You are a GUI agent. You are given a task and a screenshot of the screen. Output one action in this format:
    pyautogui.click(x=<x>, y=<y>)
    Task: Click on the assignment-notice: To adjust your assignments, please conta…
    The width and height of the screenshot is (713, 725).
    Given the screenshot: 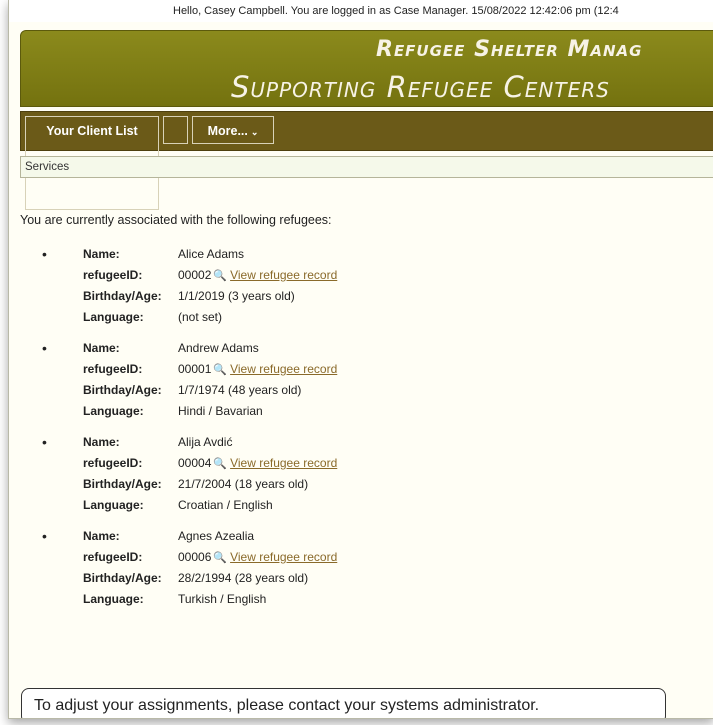 What is the action you would take?
    pyautogui.click(x=343, y=703)
    